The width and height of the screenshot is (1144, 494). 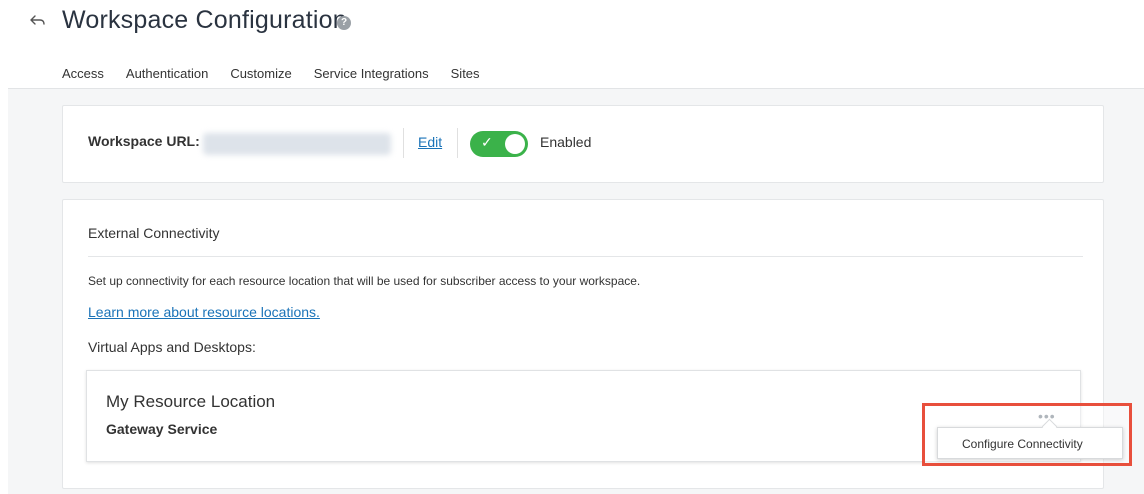 What do you see at coordinates (162, 429) in the screenshot?
I see `resource-location-service: Gateway Service` at bounding box center [162, 429].